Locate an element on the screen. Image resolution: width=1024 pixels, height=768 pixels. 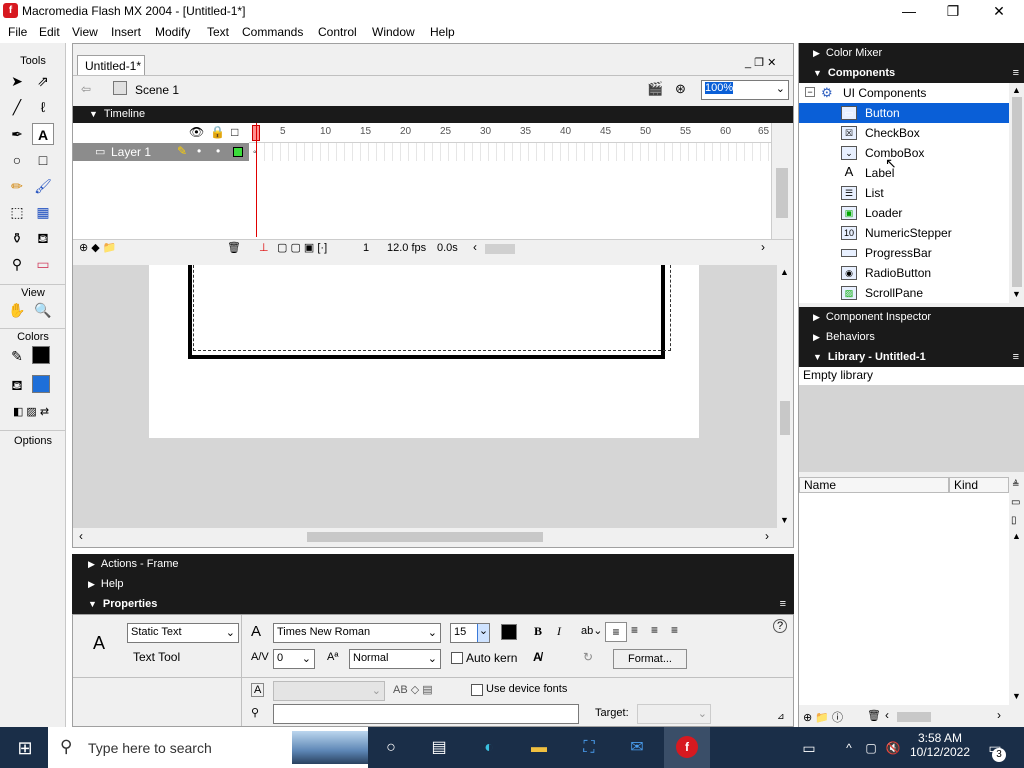
resize-icon: ⊿ is located at coordinates (781, 716).